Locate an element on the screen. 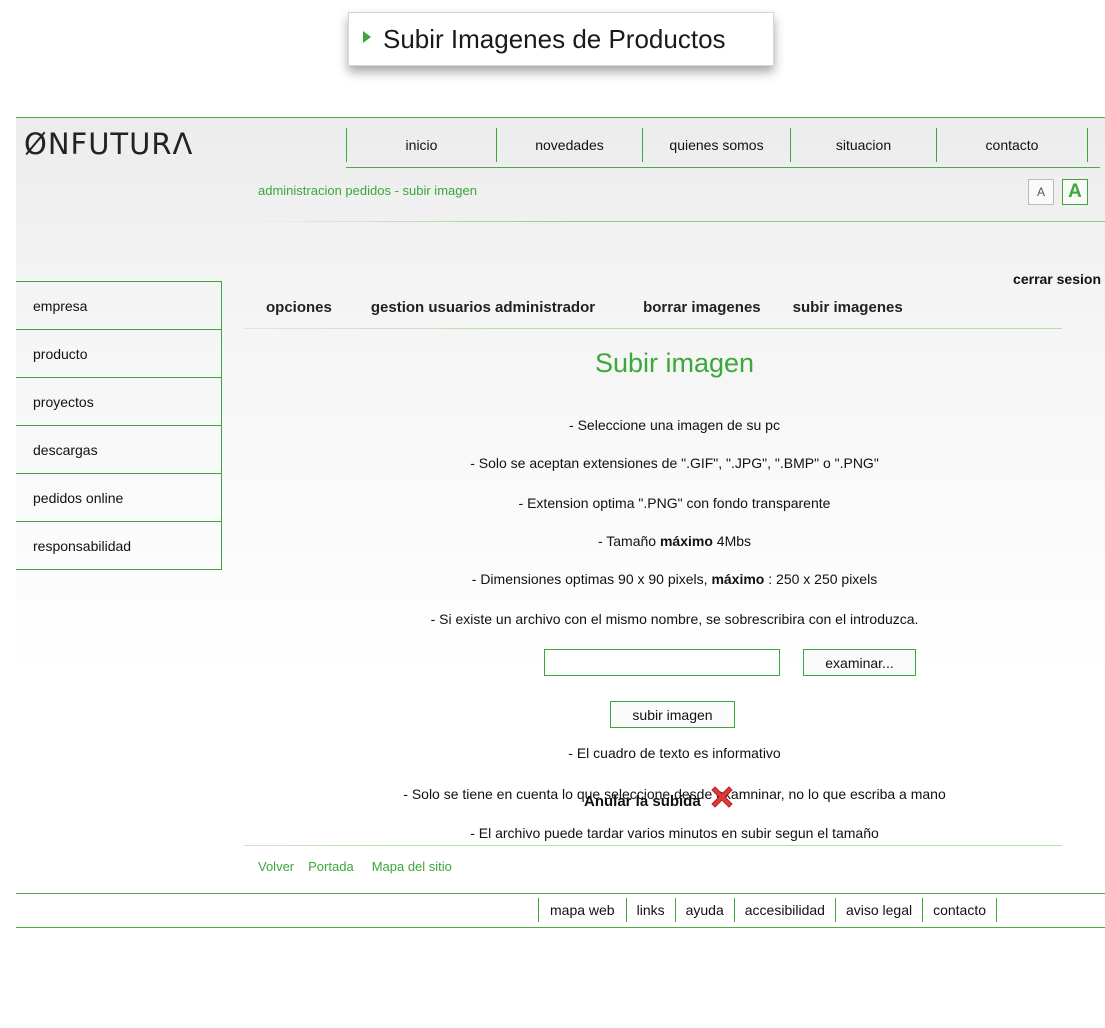  nav-item-quienes-somos: quienes somos is located at coordinates (716, 145).